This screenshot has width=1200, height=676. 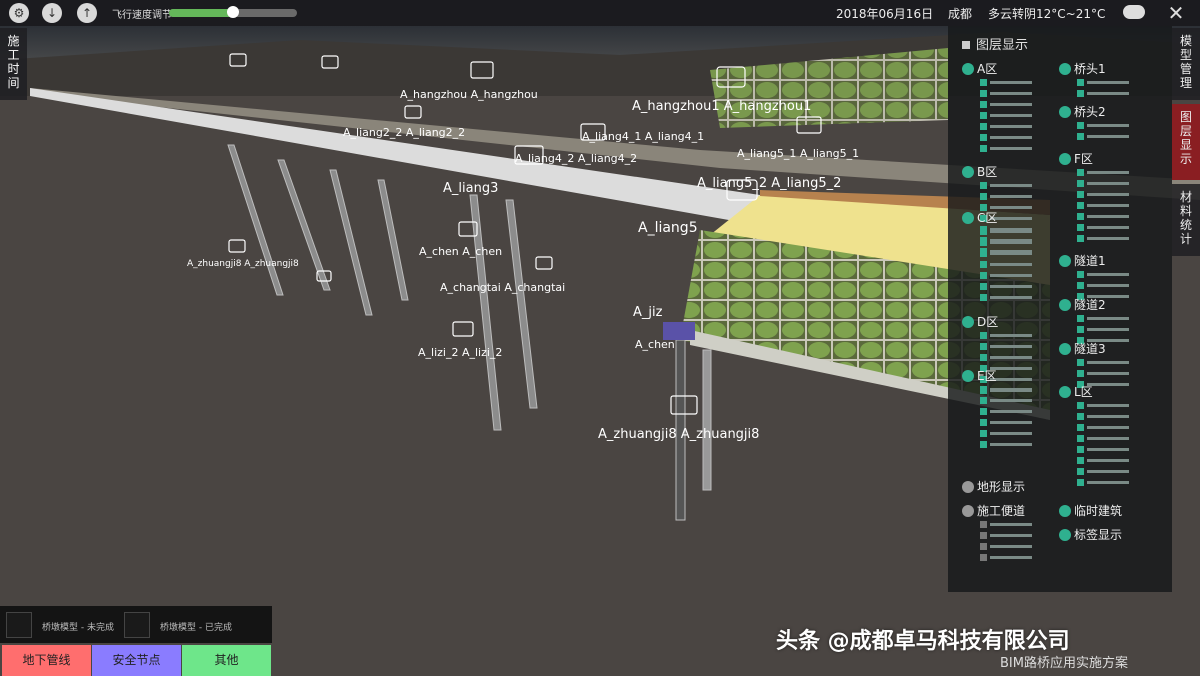 What do you see at coordinates (993, 510) in the screenshot?
I see `layer-group-toggle: 施工便道` at bounding box center [993, 510].